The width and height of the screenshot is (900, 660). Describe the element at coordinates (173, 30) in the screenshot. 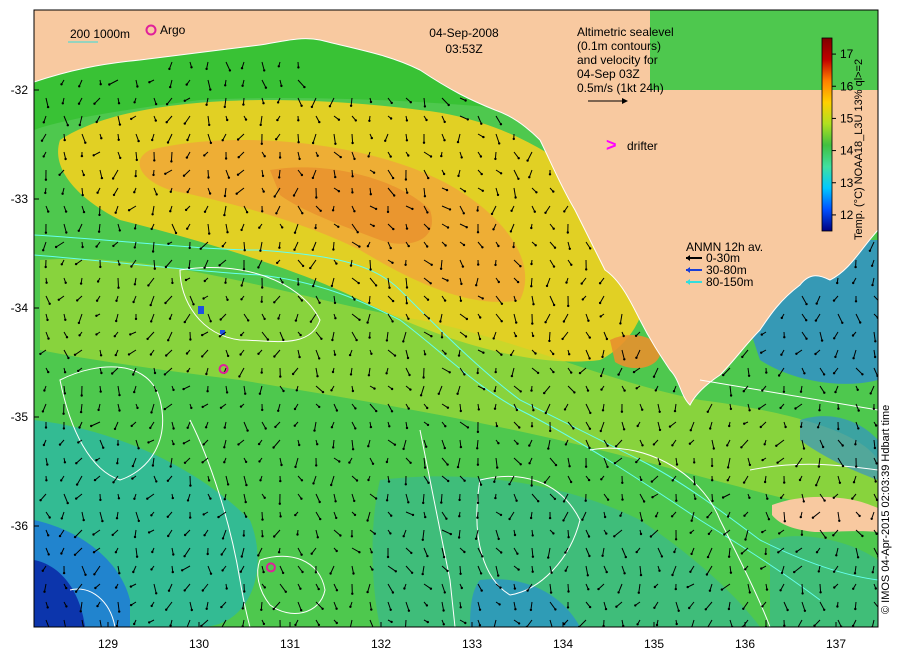

I see `argo-legend-label: Argo` at that location.